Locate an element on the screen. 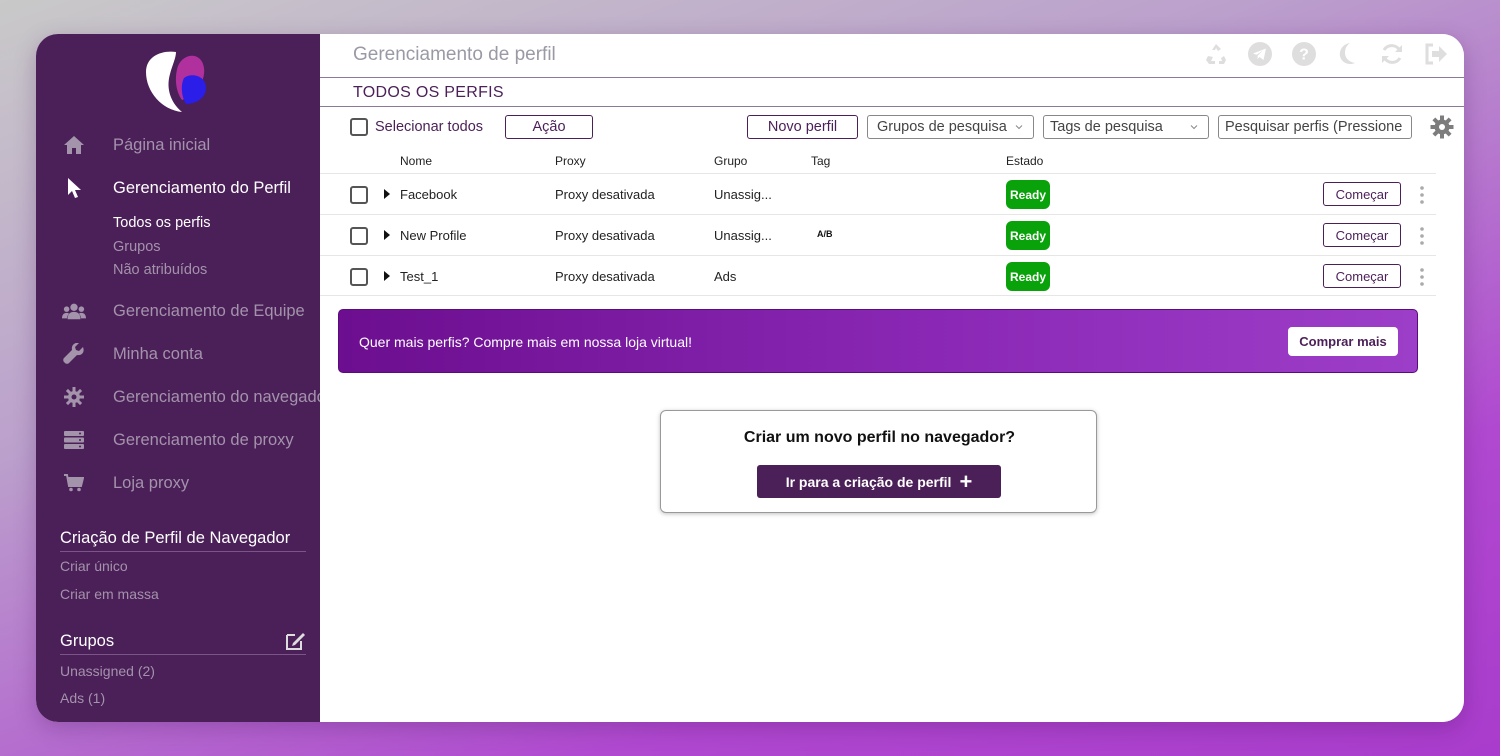 Image resolution: width=1500 pixels, height=756 pixels. sidebar-item-my-account: Minha conta is located at coordinates (178, 354).